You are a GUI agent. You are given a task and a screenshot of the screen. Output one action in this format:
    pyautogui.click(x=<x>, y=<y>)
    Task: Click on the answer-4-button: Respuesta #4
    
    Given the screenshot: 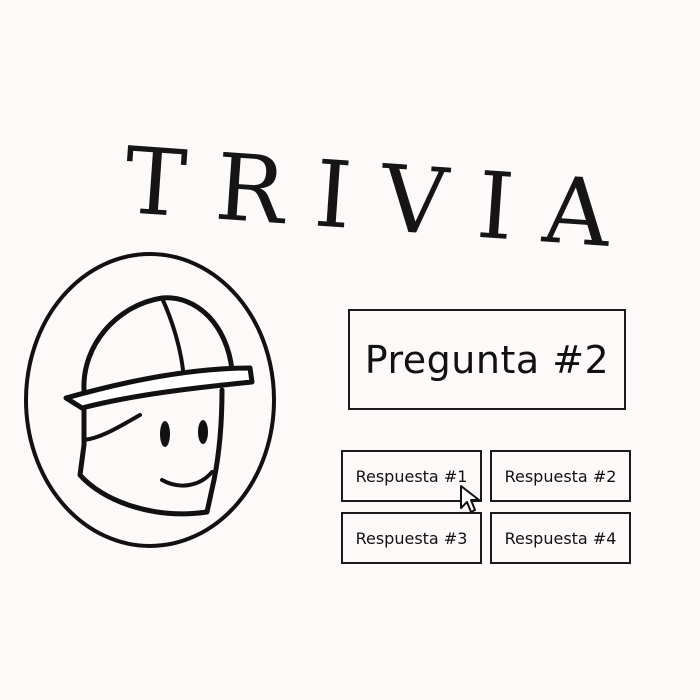 What is the action you would take?
    pyautogui.click(x=560, y=538)
    